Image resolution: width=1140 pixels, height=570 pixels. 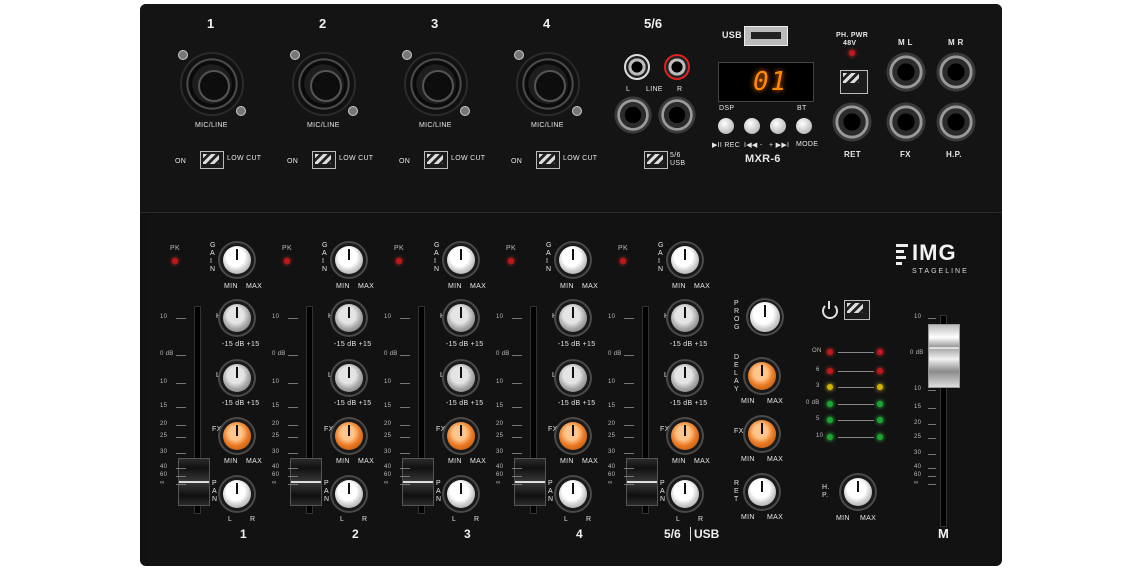 What do you see at coordinates (906, 122) in the screenshot?
I see `fx-send-jack` at bounding box center [906, 122].